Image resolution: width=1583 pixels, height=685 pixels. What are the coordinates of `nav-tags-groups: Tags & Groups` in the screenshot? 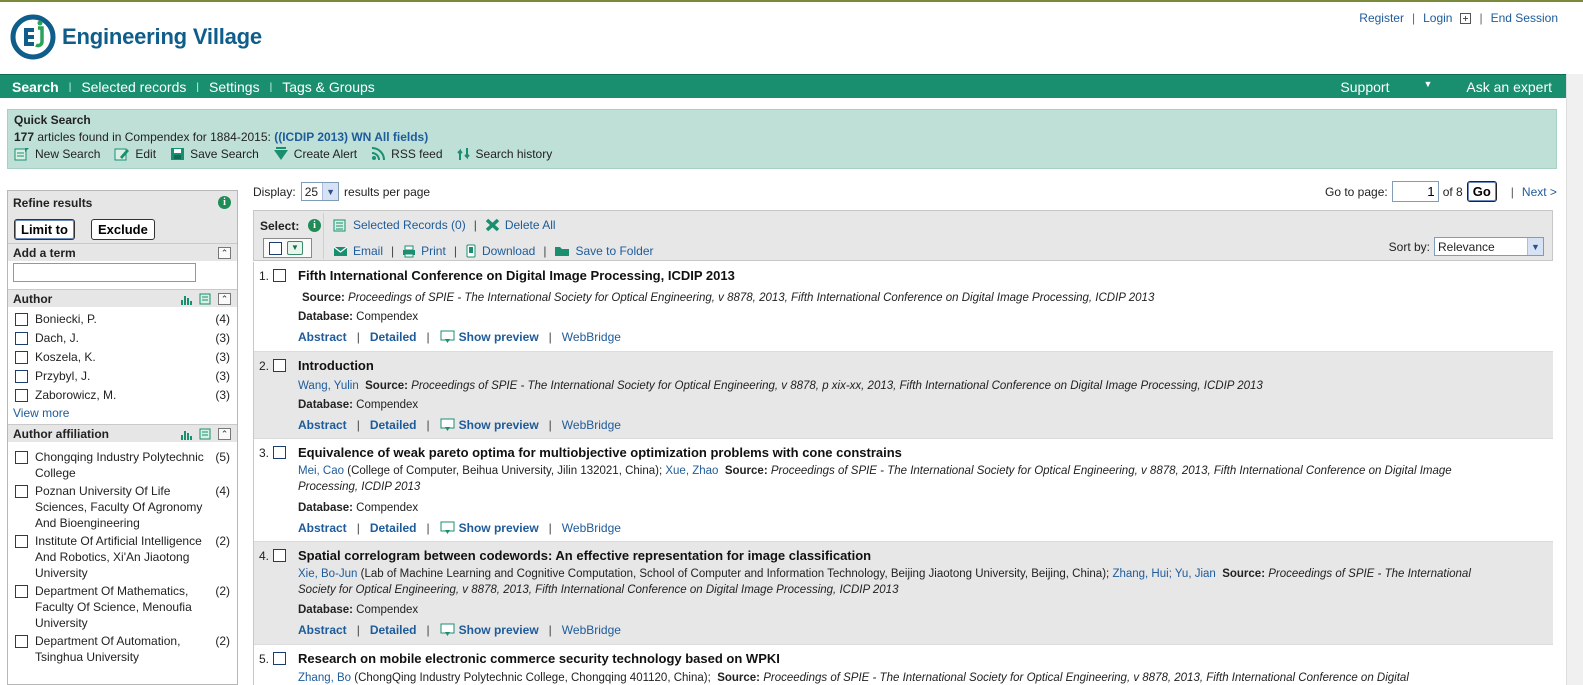 It's located at (328, 87).